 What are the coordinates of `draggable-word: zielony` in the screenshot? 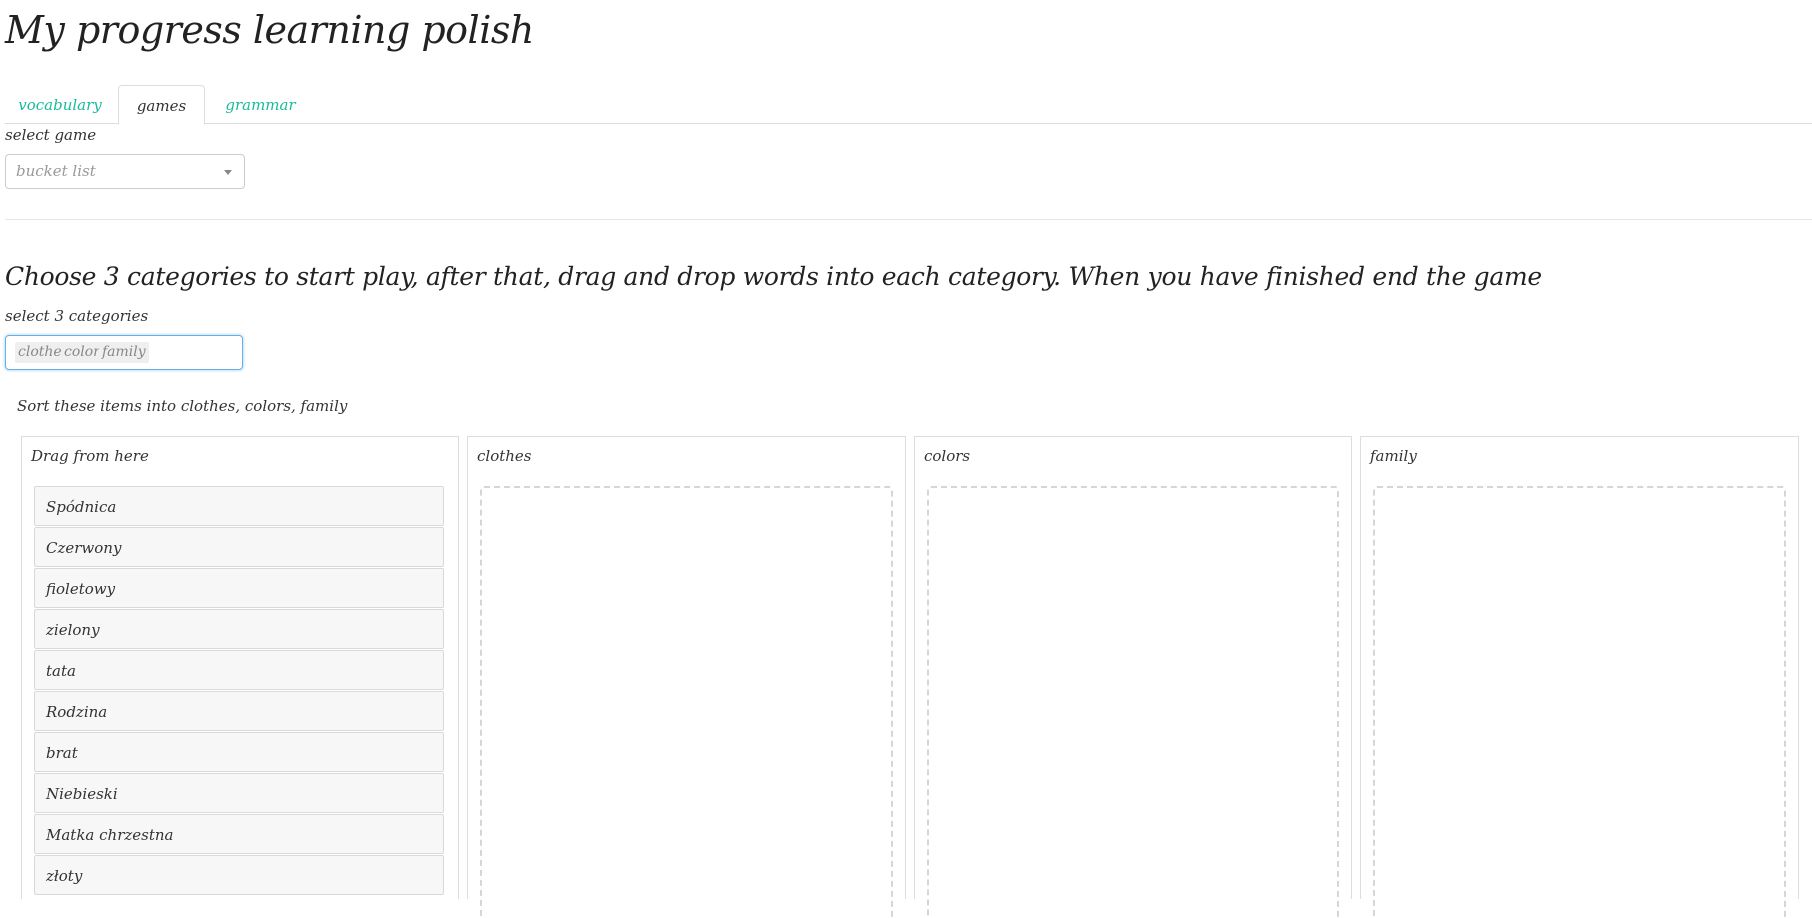 It's located at (239, 629).